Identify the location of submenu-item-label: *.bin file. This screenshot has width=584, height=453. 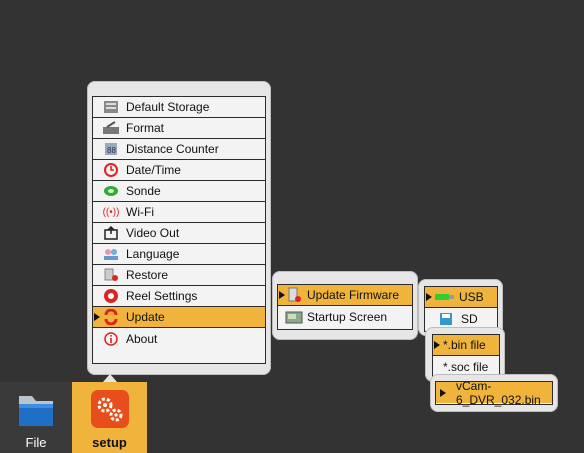
(464, 345).